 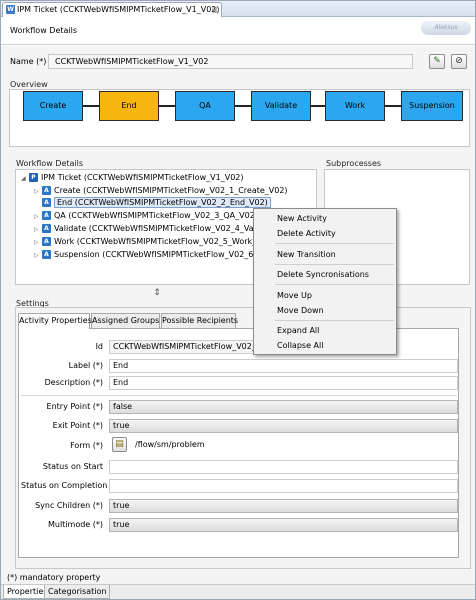 I want to click on menu-item-move-up: Move Up, so click(x=294, y=295).